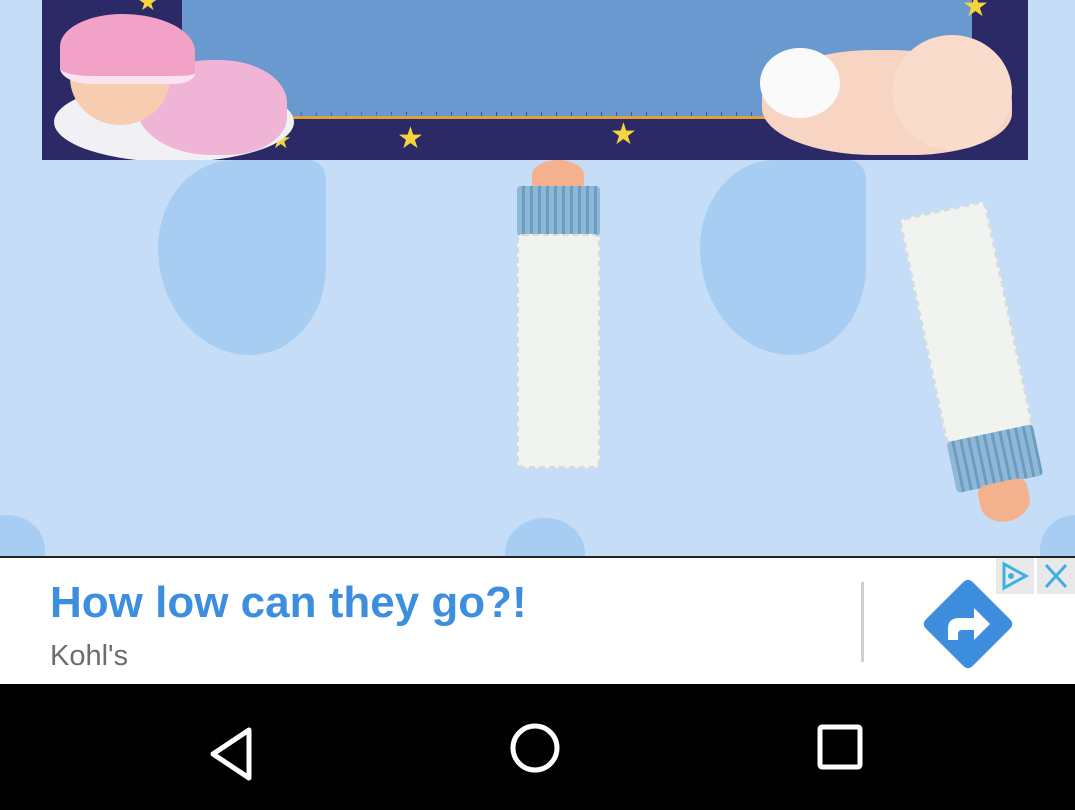 The width and height of the screenshot is (1075, 810). I want to click on back-triangle-icon, so click(235, 754).